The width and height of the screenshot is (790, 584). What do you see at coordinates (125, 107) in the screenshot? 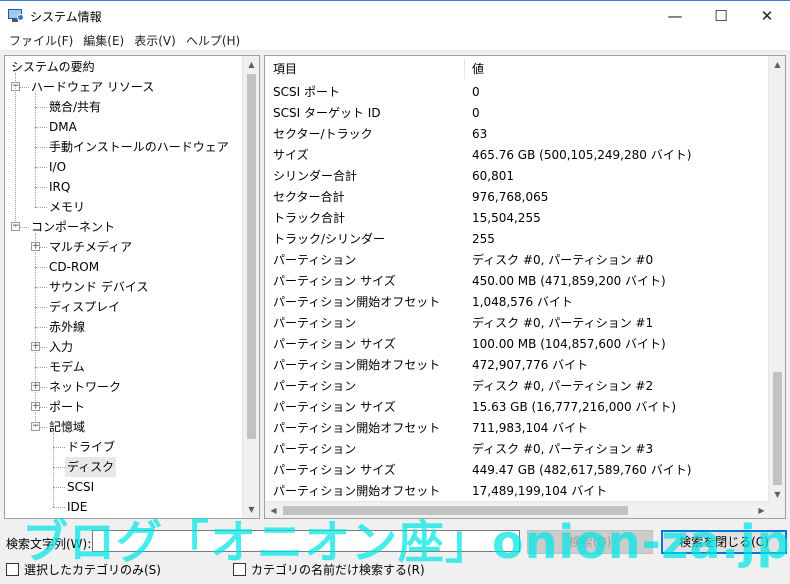
I see `tree-item: 競合/共有` at bounding box center [125, 107].